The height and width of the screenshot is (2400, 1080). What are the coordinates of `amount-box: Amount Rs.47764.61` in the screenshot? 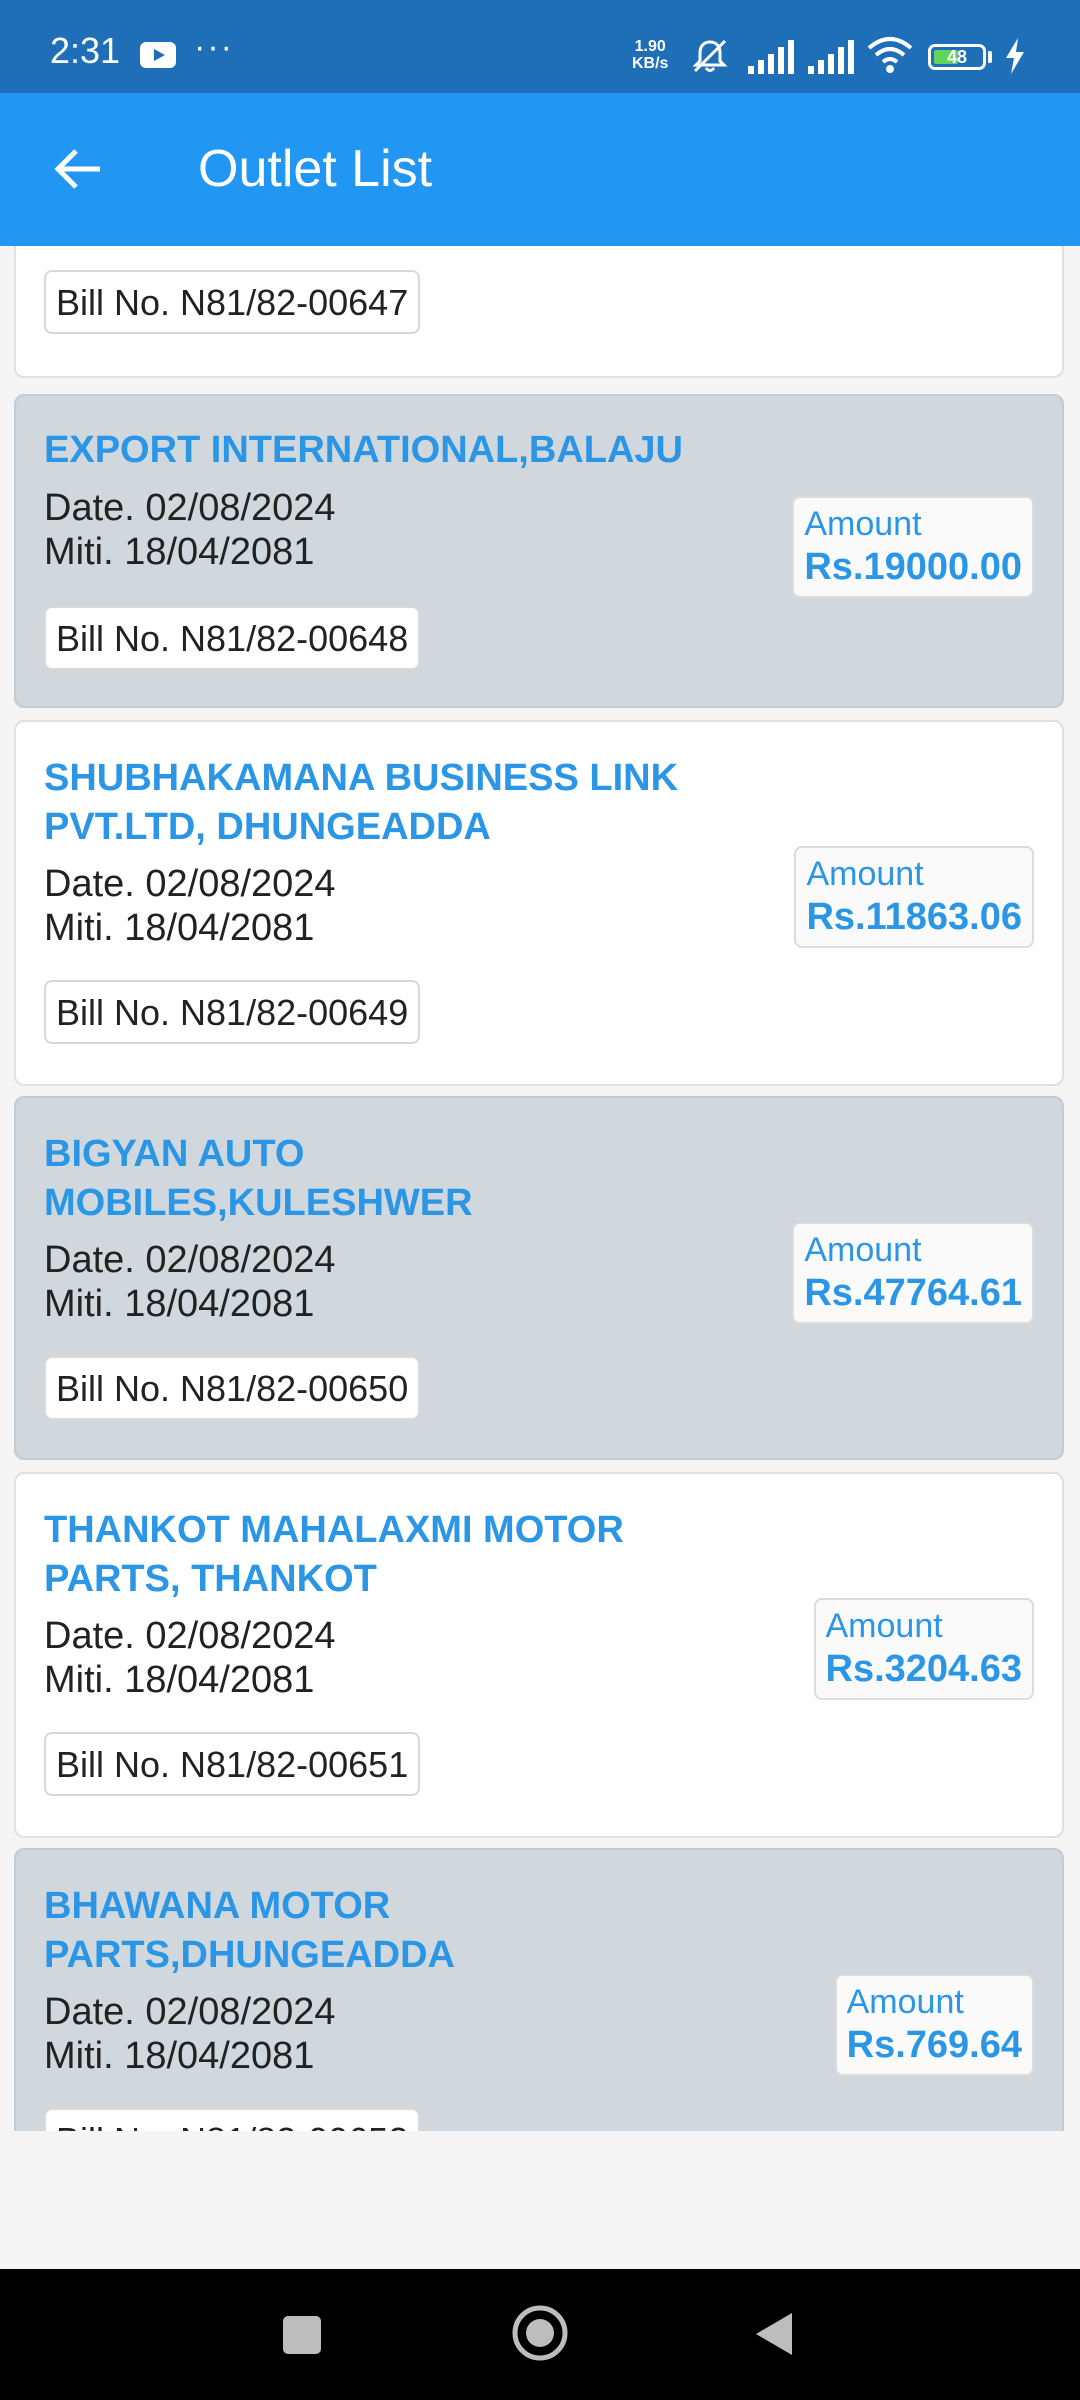 It's located at (913, 1273).